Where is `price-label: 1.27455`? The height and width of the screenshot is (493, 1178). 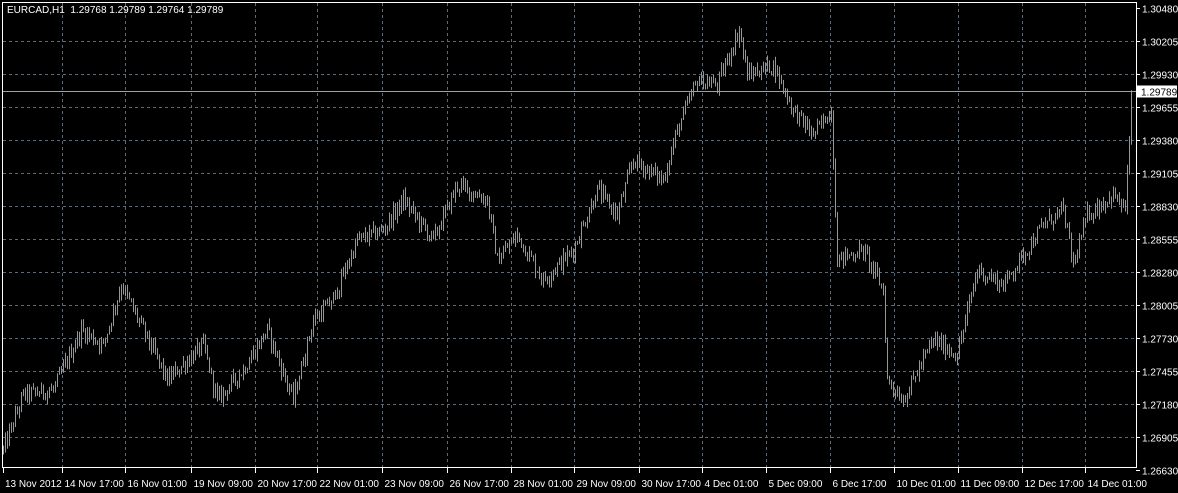 price-label: 1.27455 is located at coordinates (1160, 373).